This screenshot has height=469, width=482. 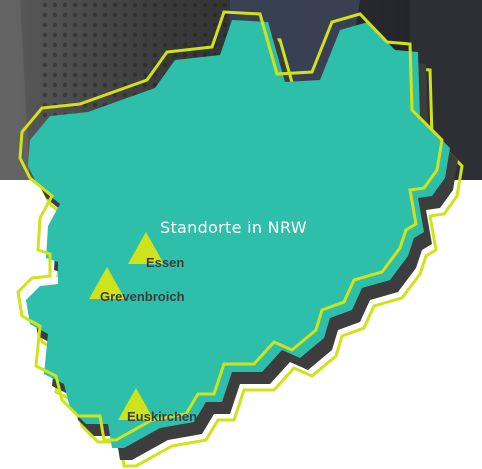 What do you see at coordinates (142, 296) in the screenshot?
I see `location-label: Grevenbroich` at bounding box center [142, 296].